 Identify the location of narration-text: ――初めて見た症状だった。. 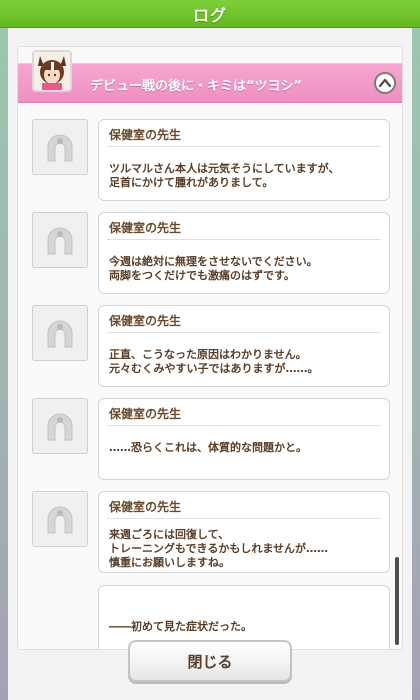
(180, 626).